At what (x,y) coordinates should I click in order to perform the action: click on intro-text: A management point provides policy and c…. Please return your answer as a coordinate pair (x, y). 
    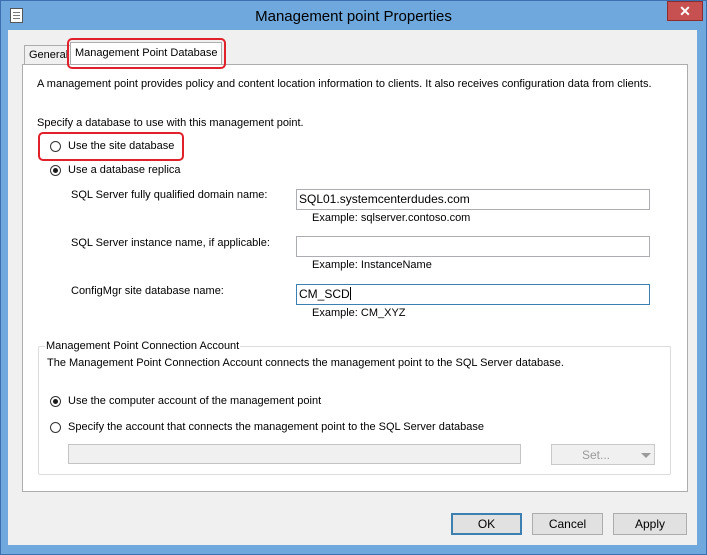
    Looking at the image, I should click on (344, 84).